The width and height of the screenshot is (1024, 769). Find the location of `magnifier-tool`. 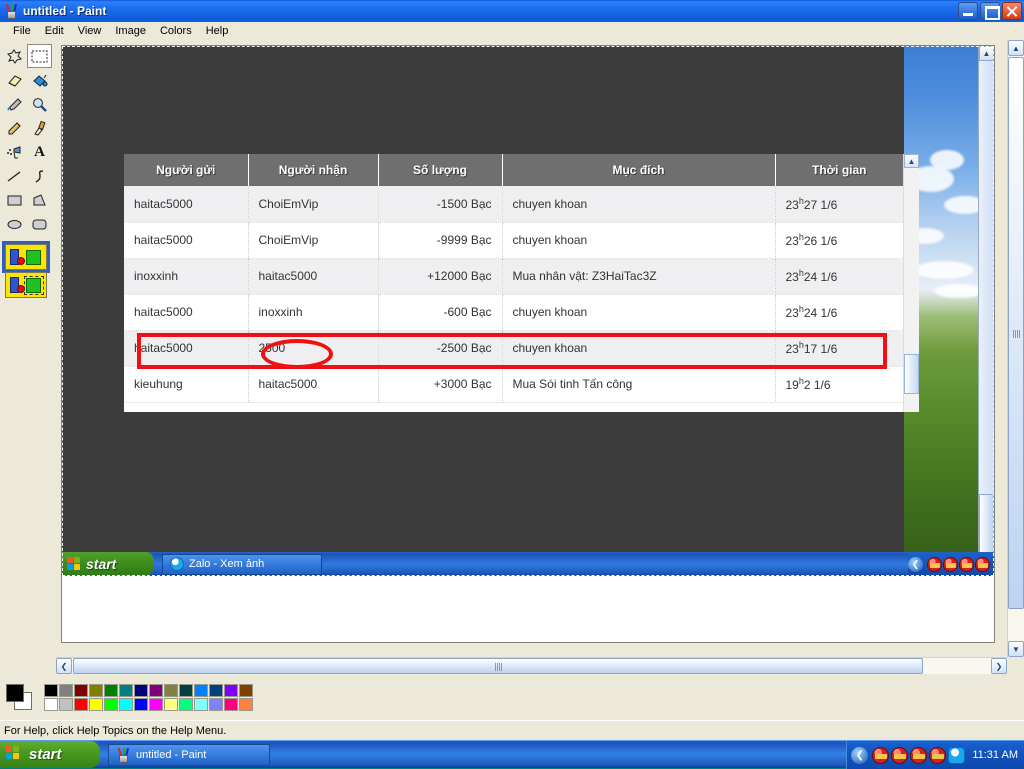

magnifier-tool is located at coordinates (39, 104).